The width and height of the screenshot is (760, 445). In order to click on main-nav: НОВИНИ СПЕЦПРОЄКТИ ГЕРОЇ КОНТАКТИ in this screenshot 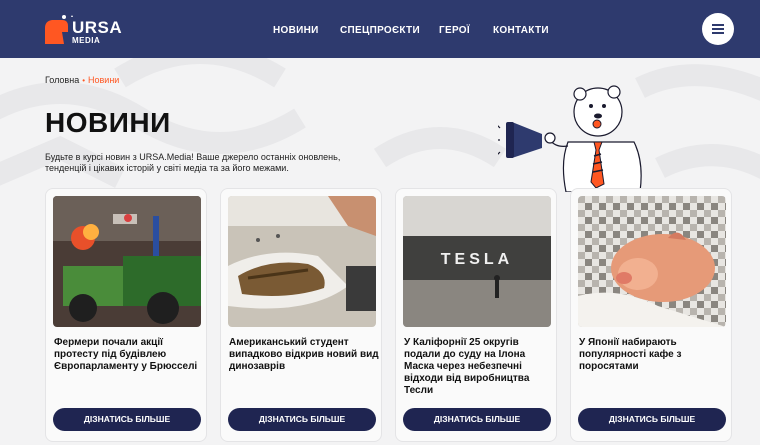, I will do `click(380, 29)`.